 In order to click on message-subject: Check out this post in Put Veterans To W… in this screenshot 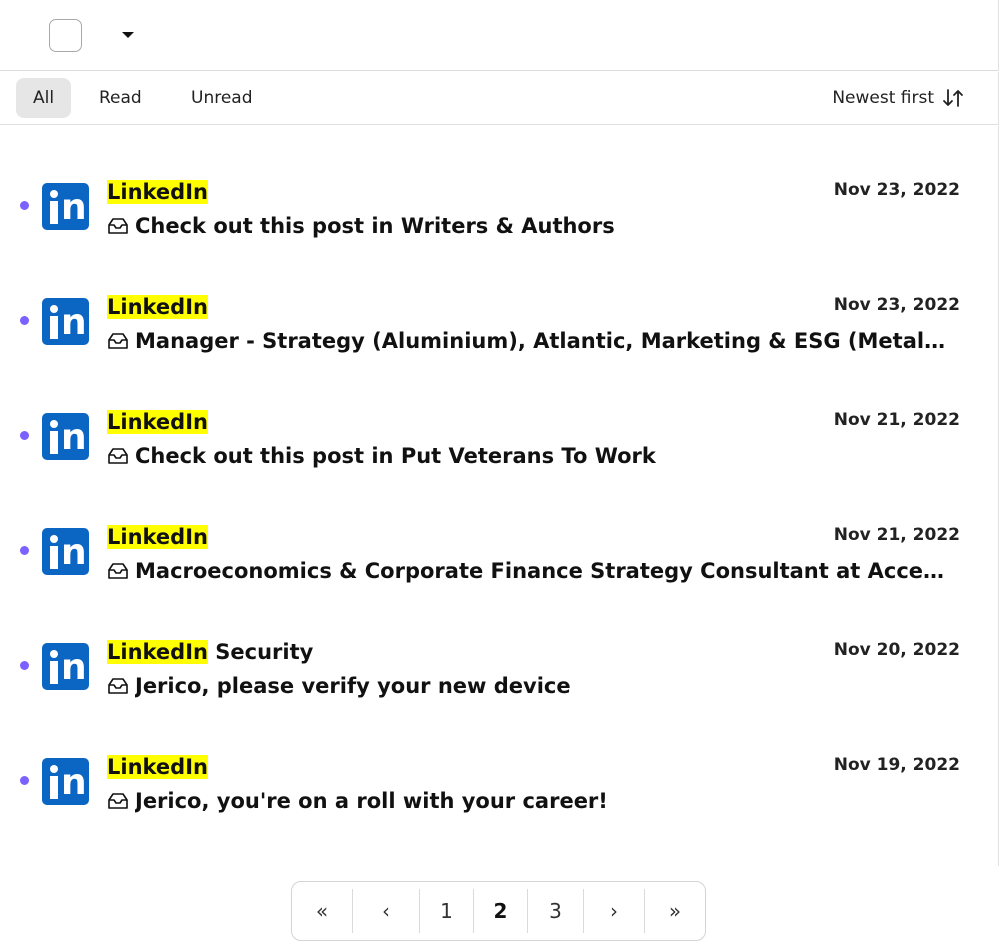, I will do `click(532, 456)`.